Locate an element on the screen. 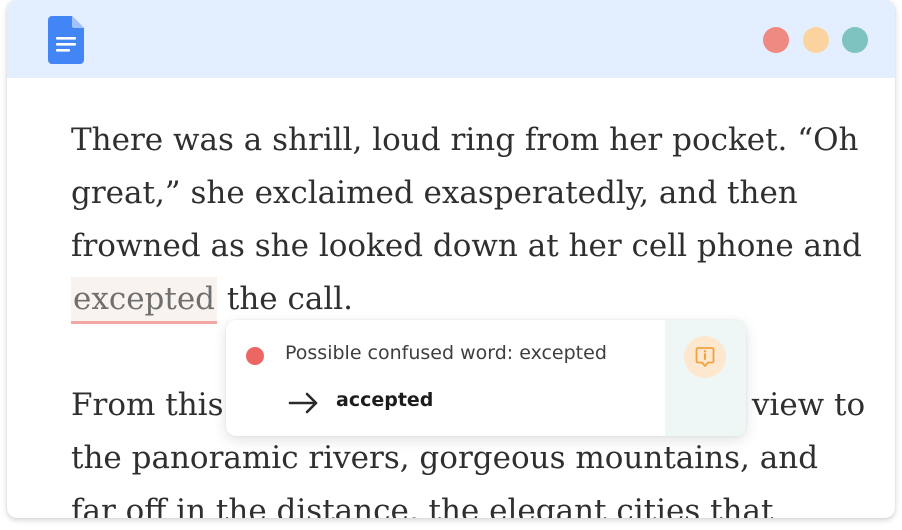 This screenshot has height=530, width=902. suggestion-title: Possible confused word: excepted is located at coordinates (446, 353).